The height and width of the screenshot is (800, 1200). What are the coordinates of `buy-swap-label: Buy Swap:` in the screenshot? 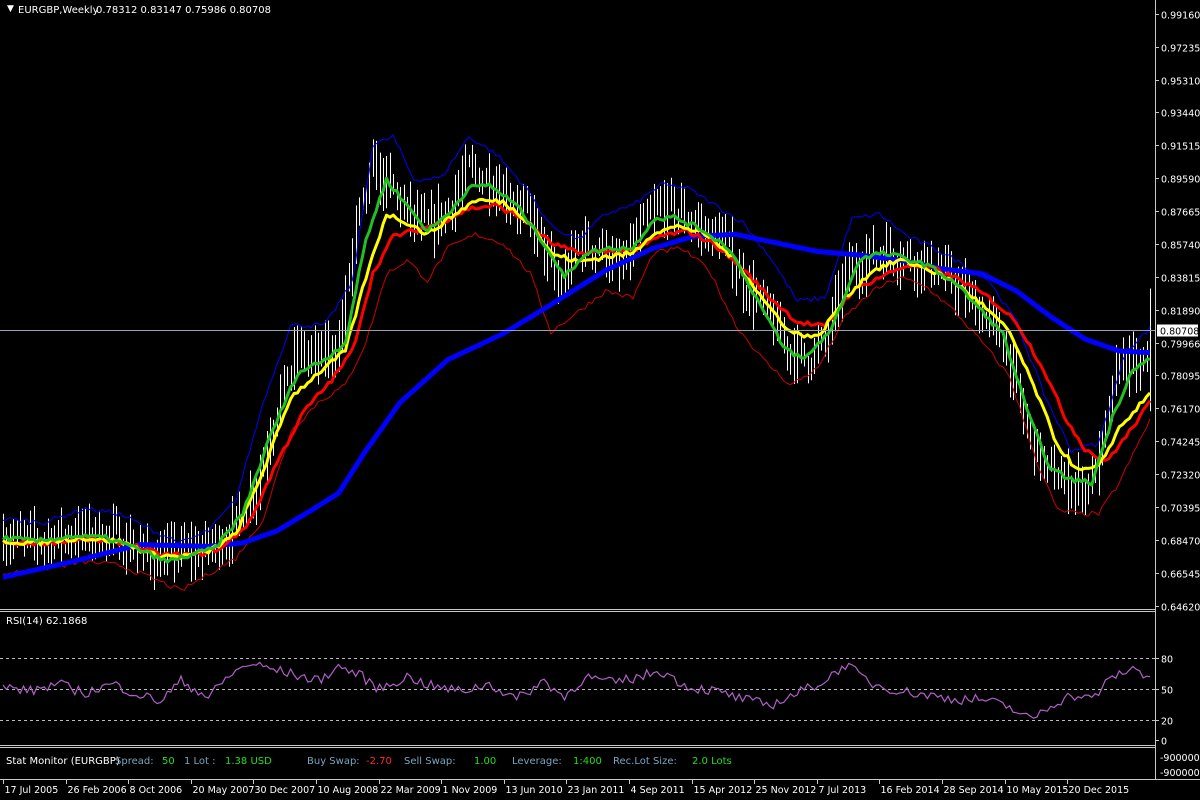 It's located at (333, 761).